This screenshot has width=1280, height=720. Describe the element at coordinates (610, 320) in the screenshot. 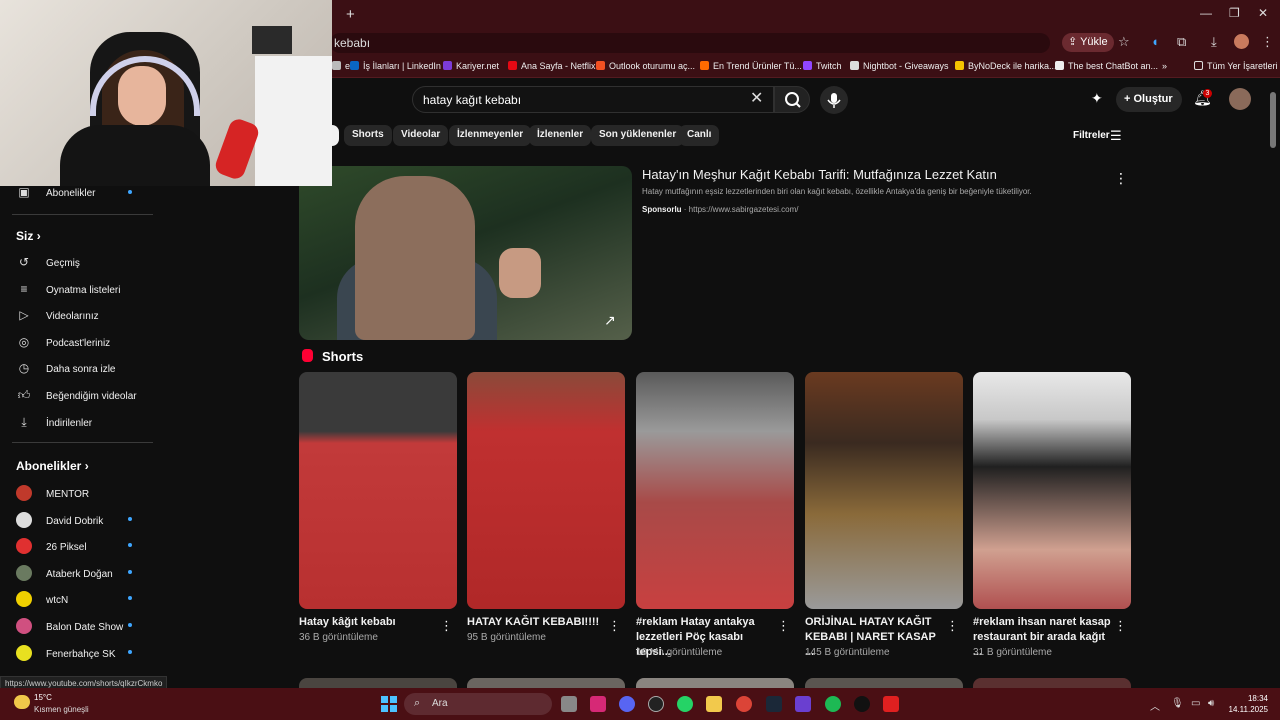

I see `external-link-icon: ↗` at that location.